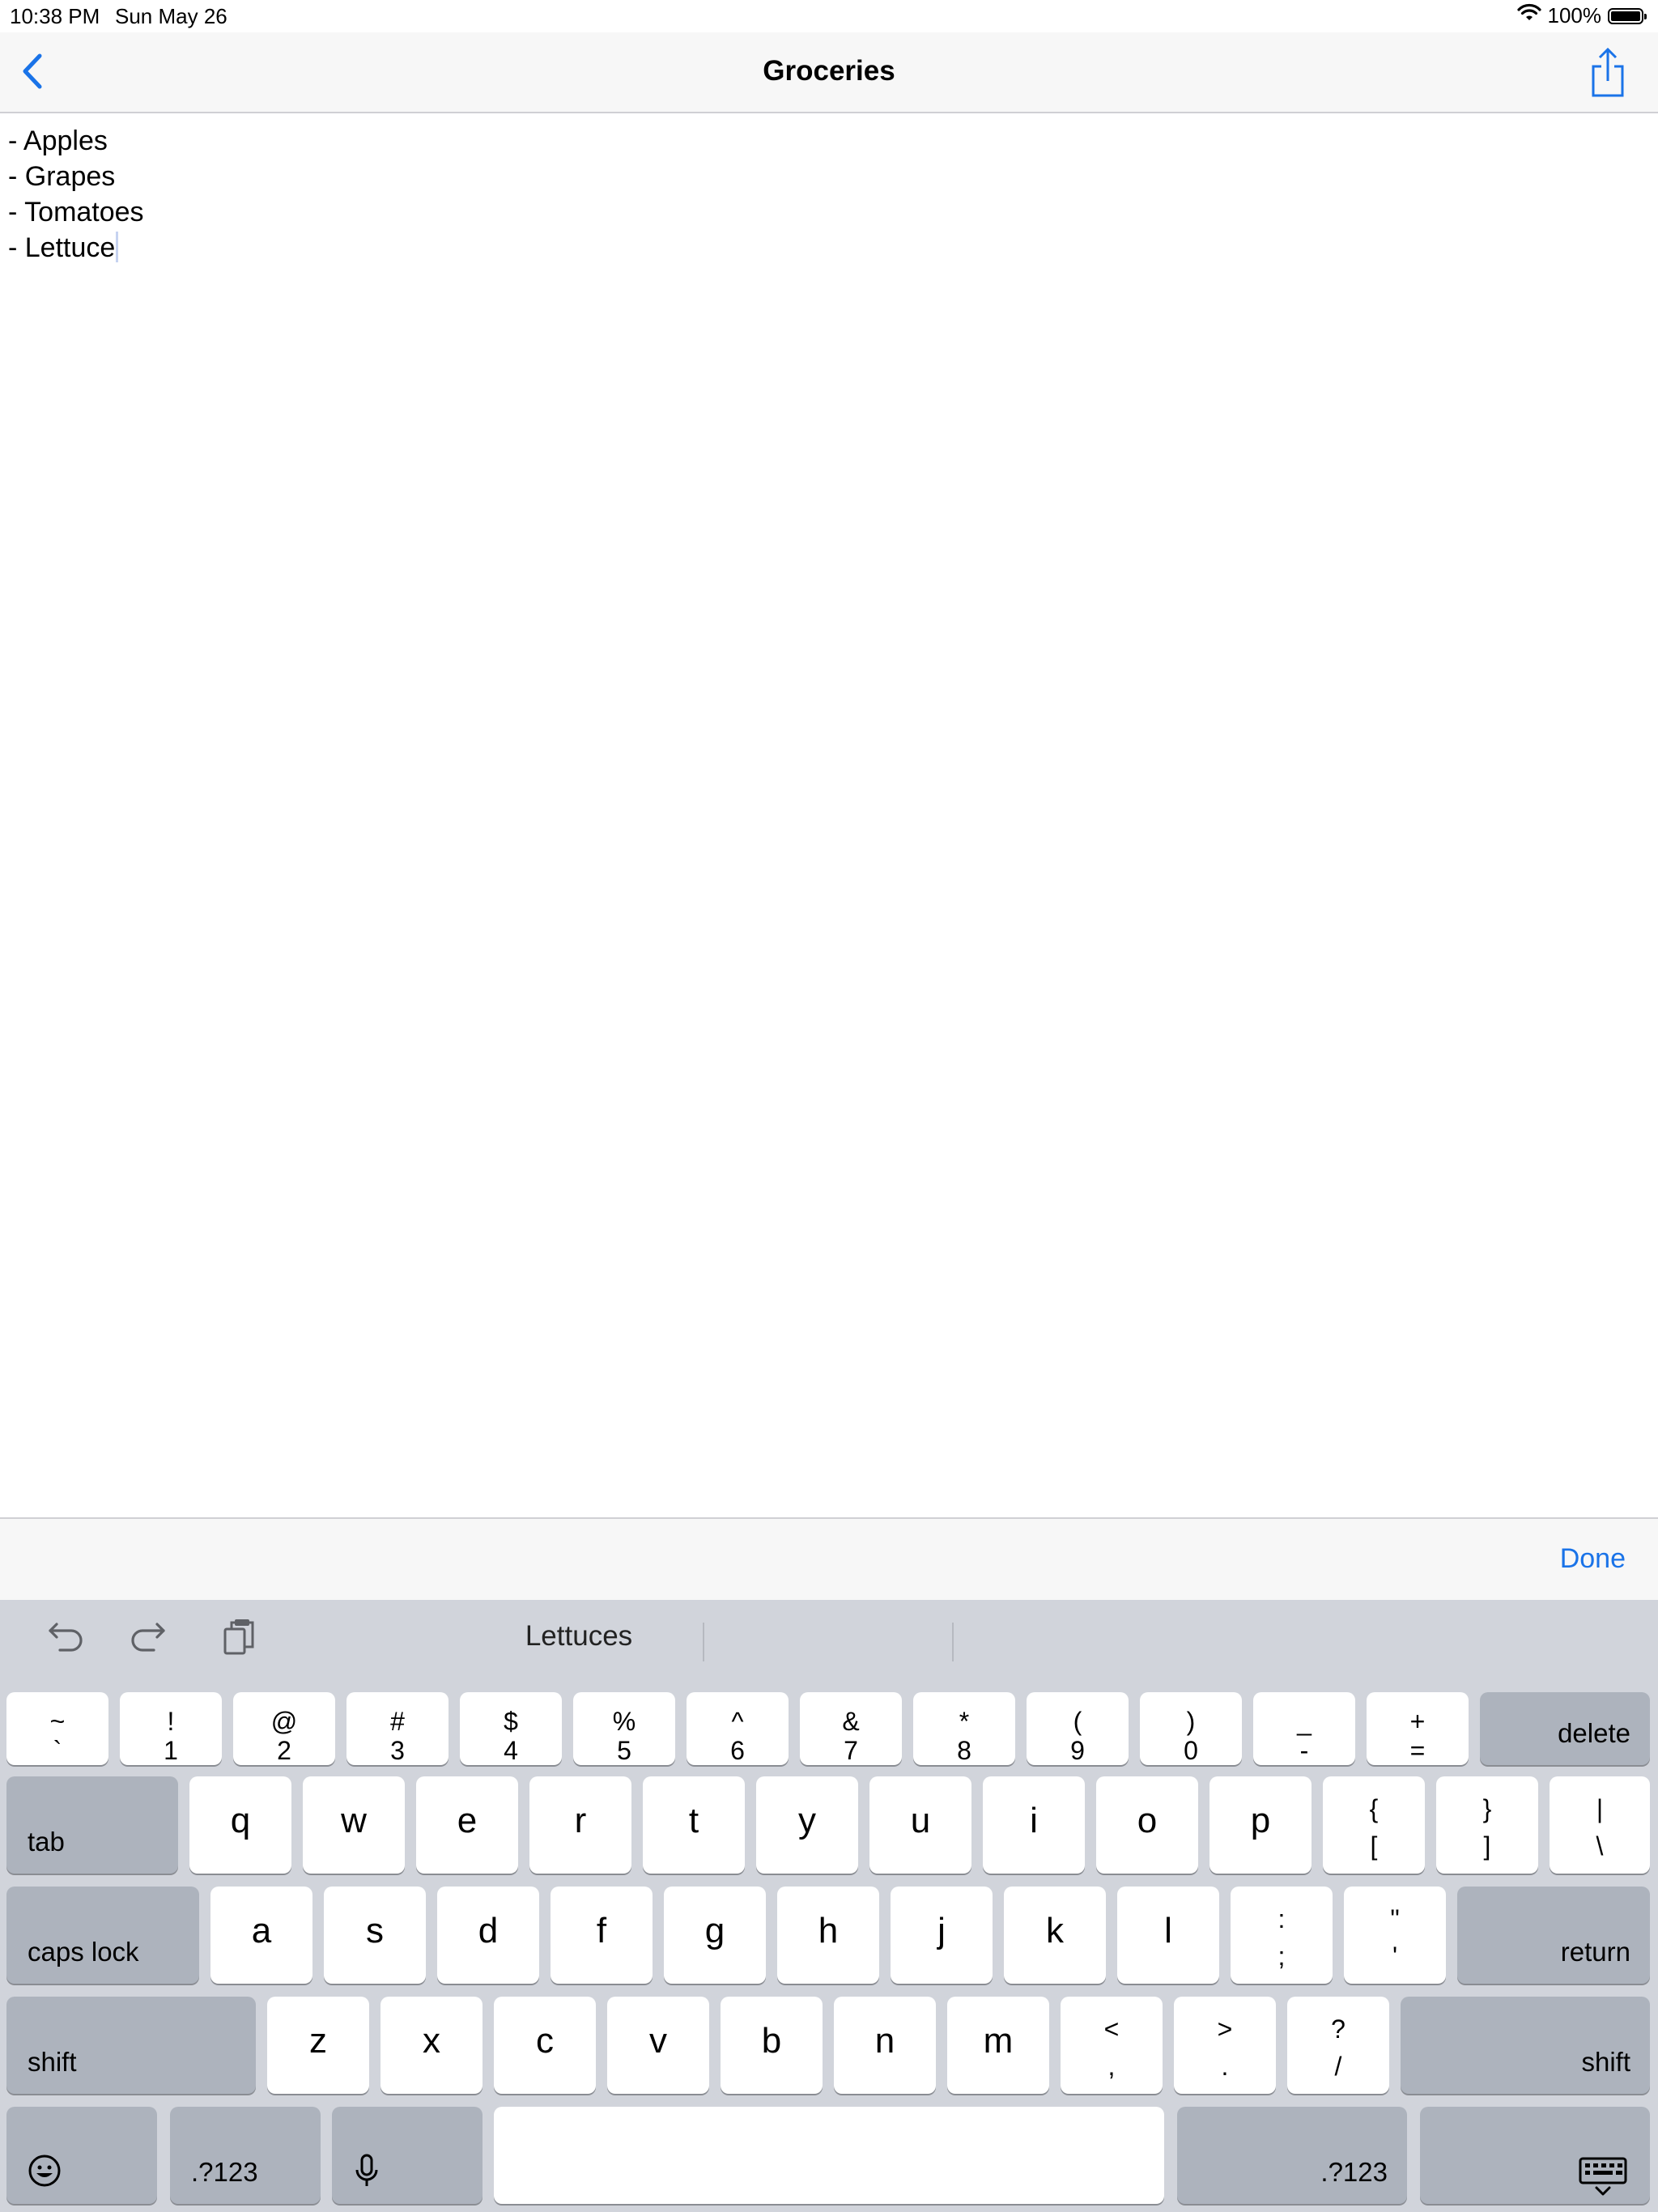 The image size is (1658, 2212). I want to click on undo-icon, so click(63, 1638).